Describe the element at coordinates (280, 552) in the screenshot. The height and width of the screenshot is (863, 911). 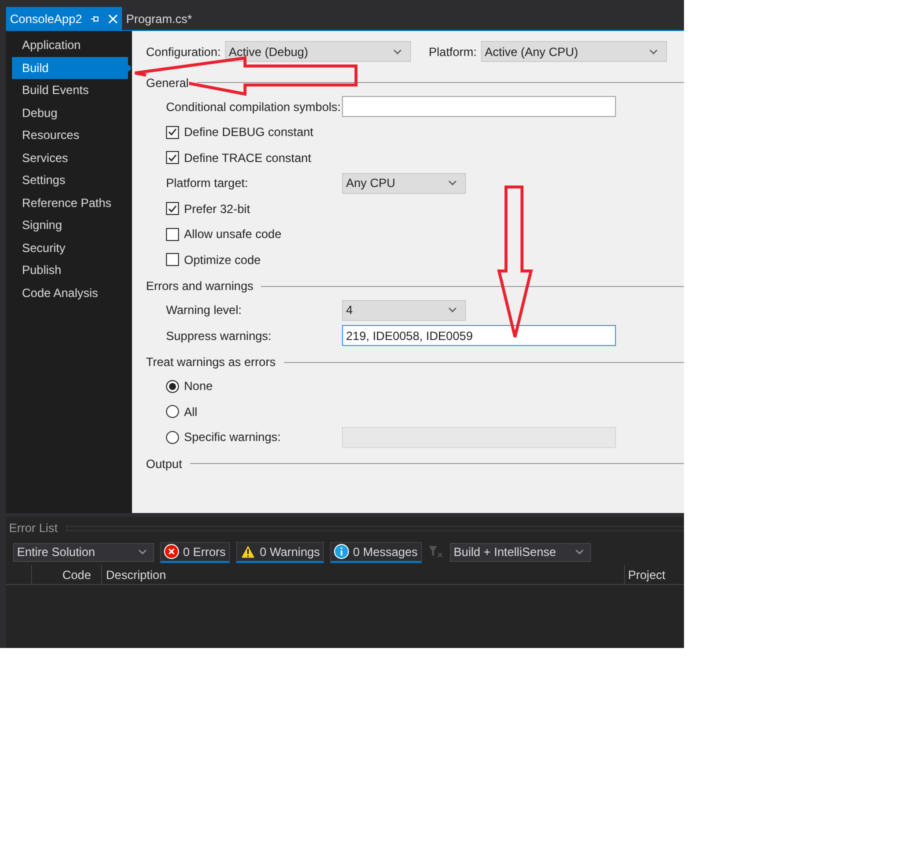
I see `filter-button: 0 Warnings` at that location.